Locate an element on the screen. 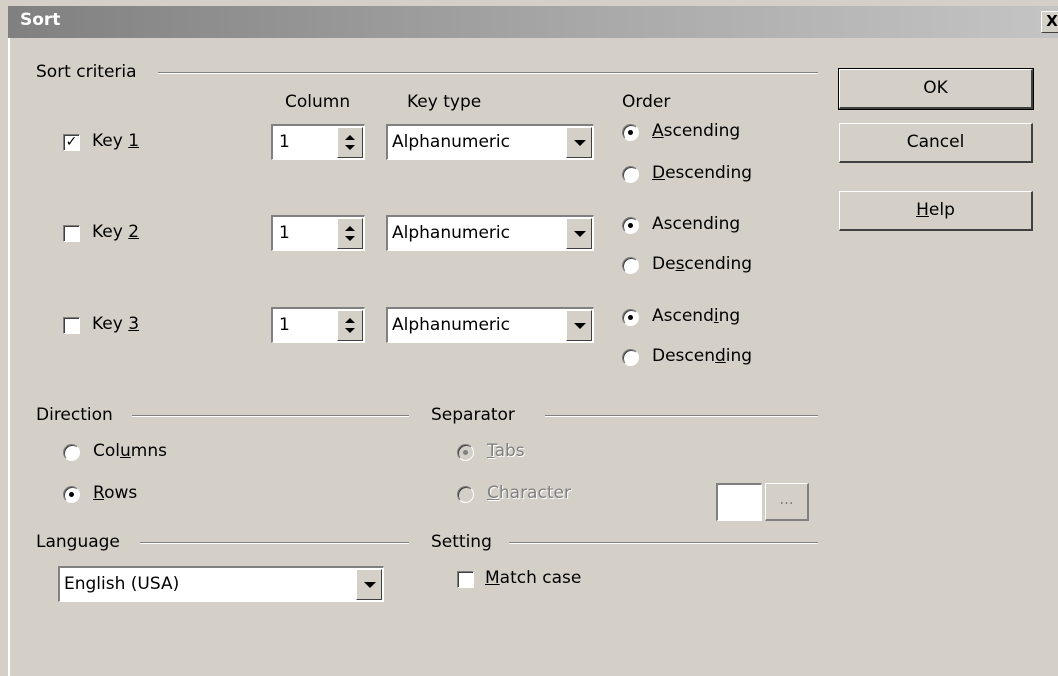  key-2-column-value: 1 is located at coordinates (284, 233).